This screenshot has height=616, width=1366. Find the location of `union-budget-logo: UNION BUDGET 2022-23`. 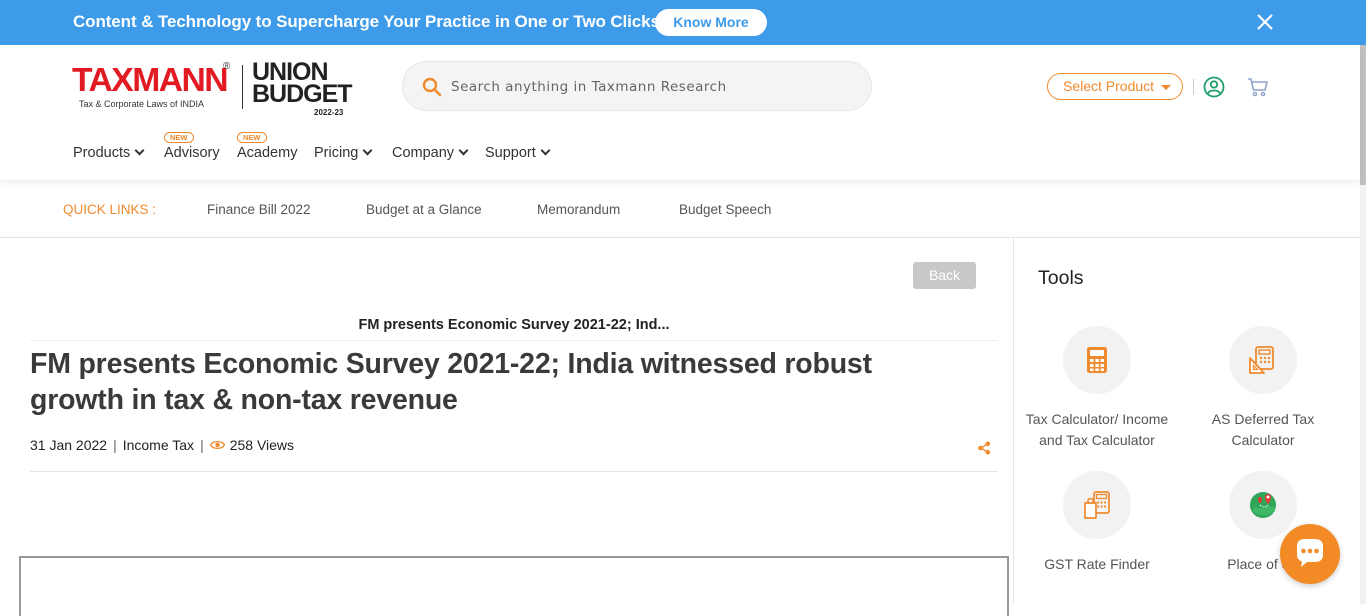

union-budget-logo: UNION BUDGET 2022-23 is located at coordinates (302, 90).